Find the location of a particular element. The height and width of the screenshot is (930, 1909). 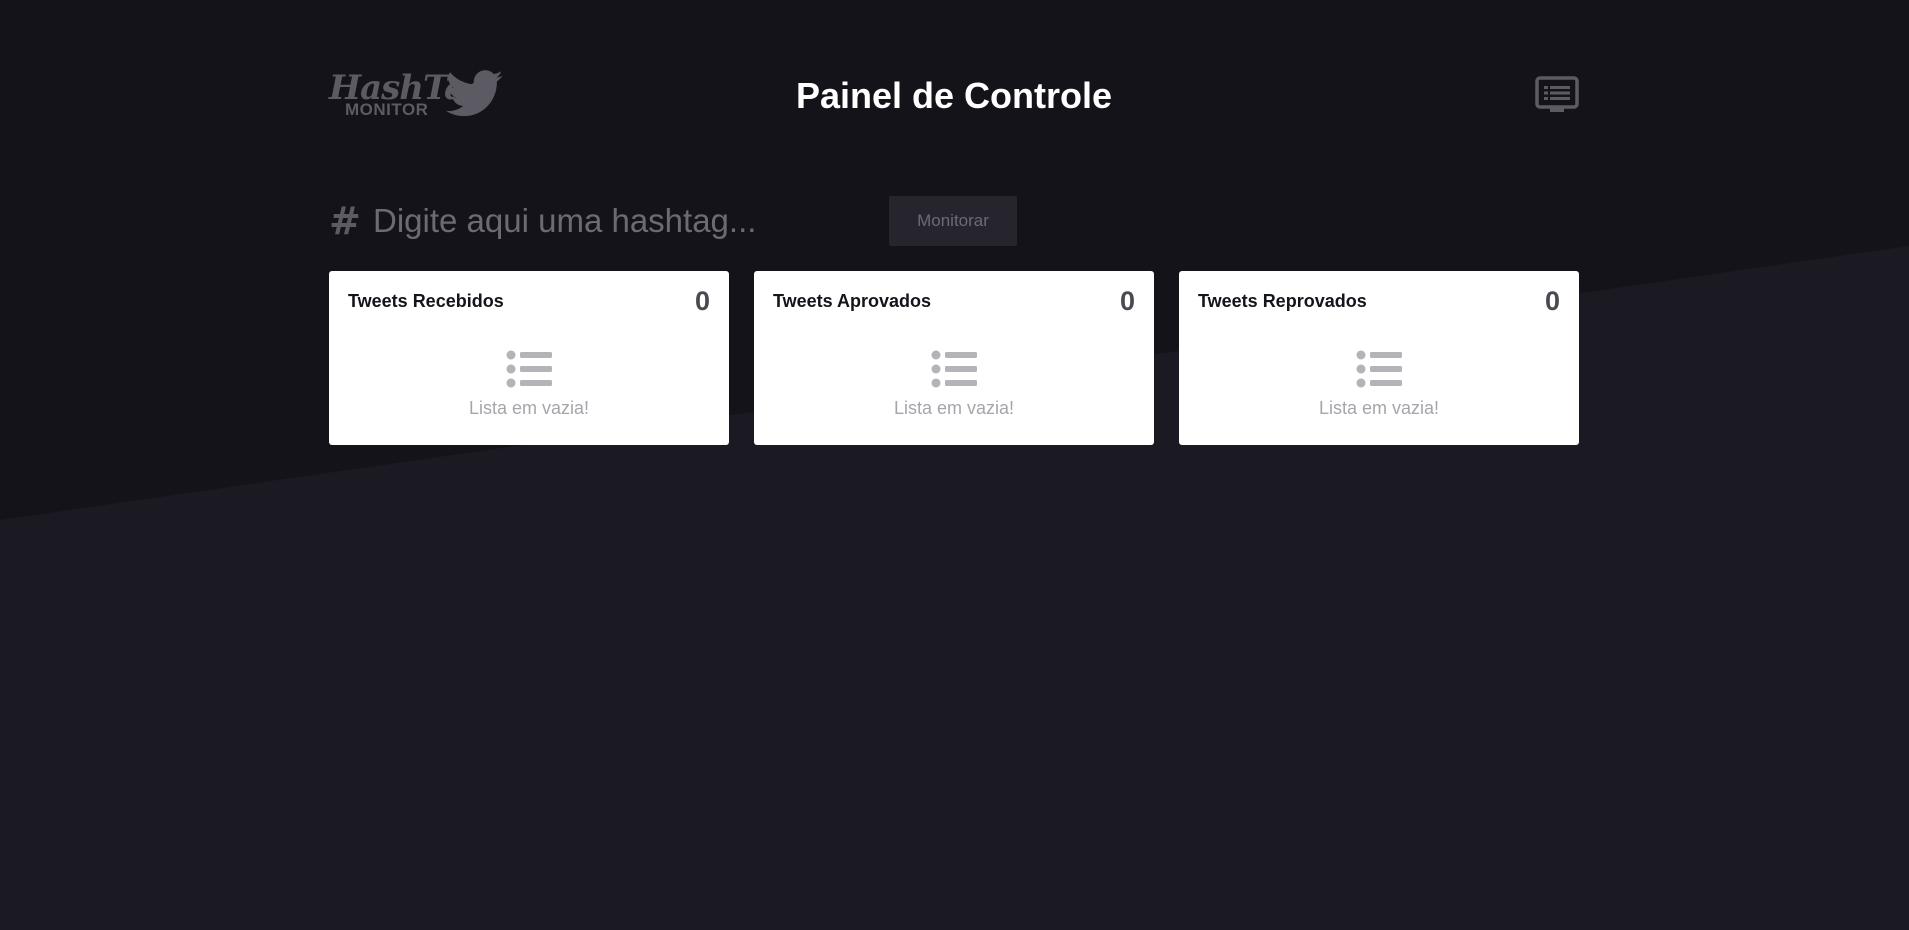

monitor-button: Monitorar is located at coordinates (953, 221).